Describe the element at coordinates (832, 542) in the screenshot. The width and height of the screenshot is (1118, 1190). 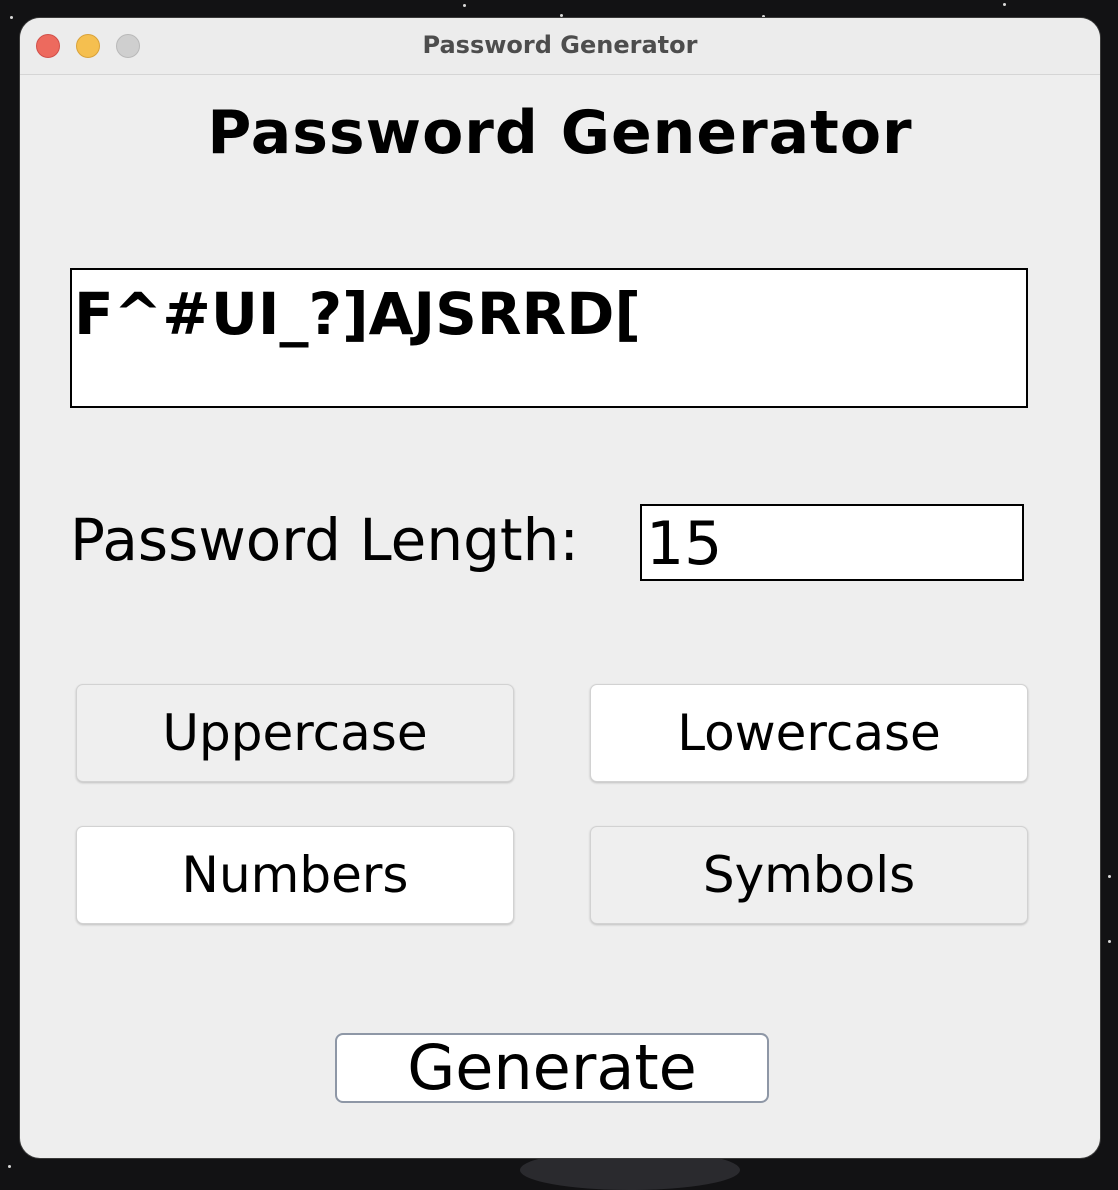
I see `password-length-input: 15` at that location.